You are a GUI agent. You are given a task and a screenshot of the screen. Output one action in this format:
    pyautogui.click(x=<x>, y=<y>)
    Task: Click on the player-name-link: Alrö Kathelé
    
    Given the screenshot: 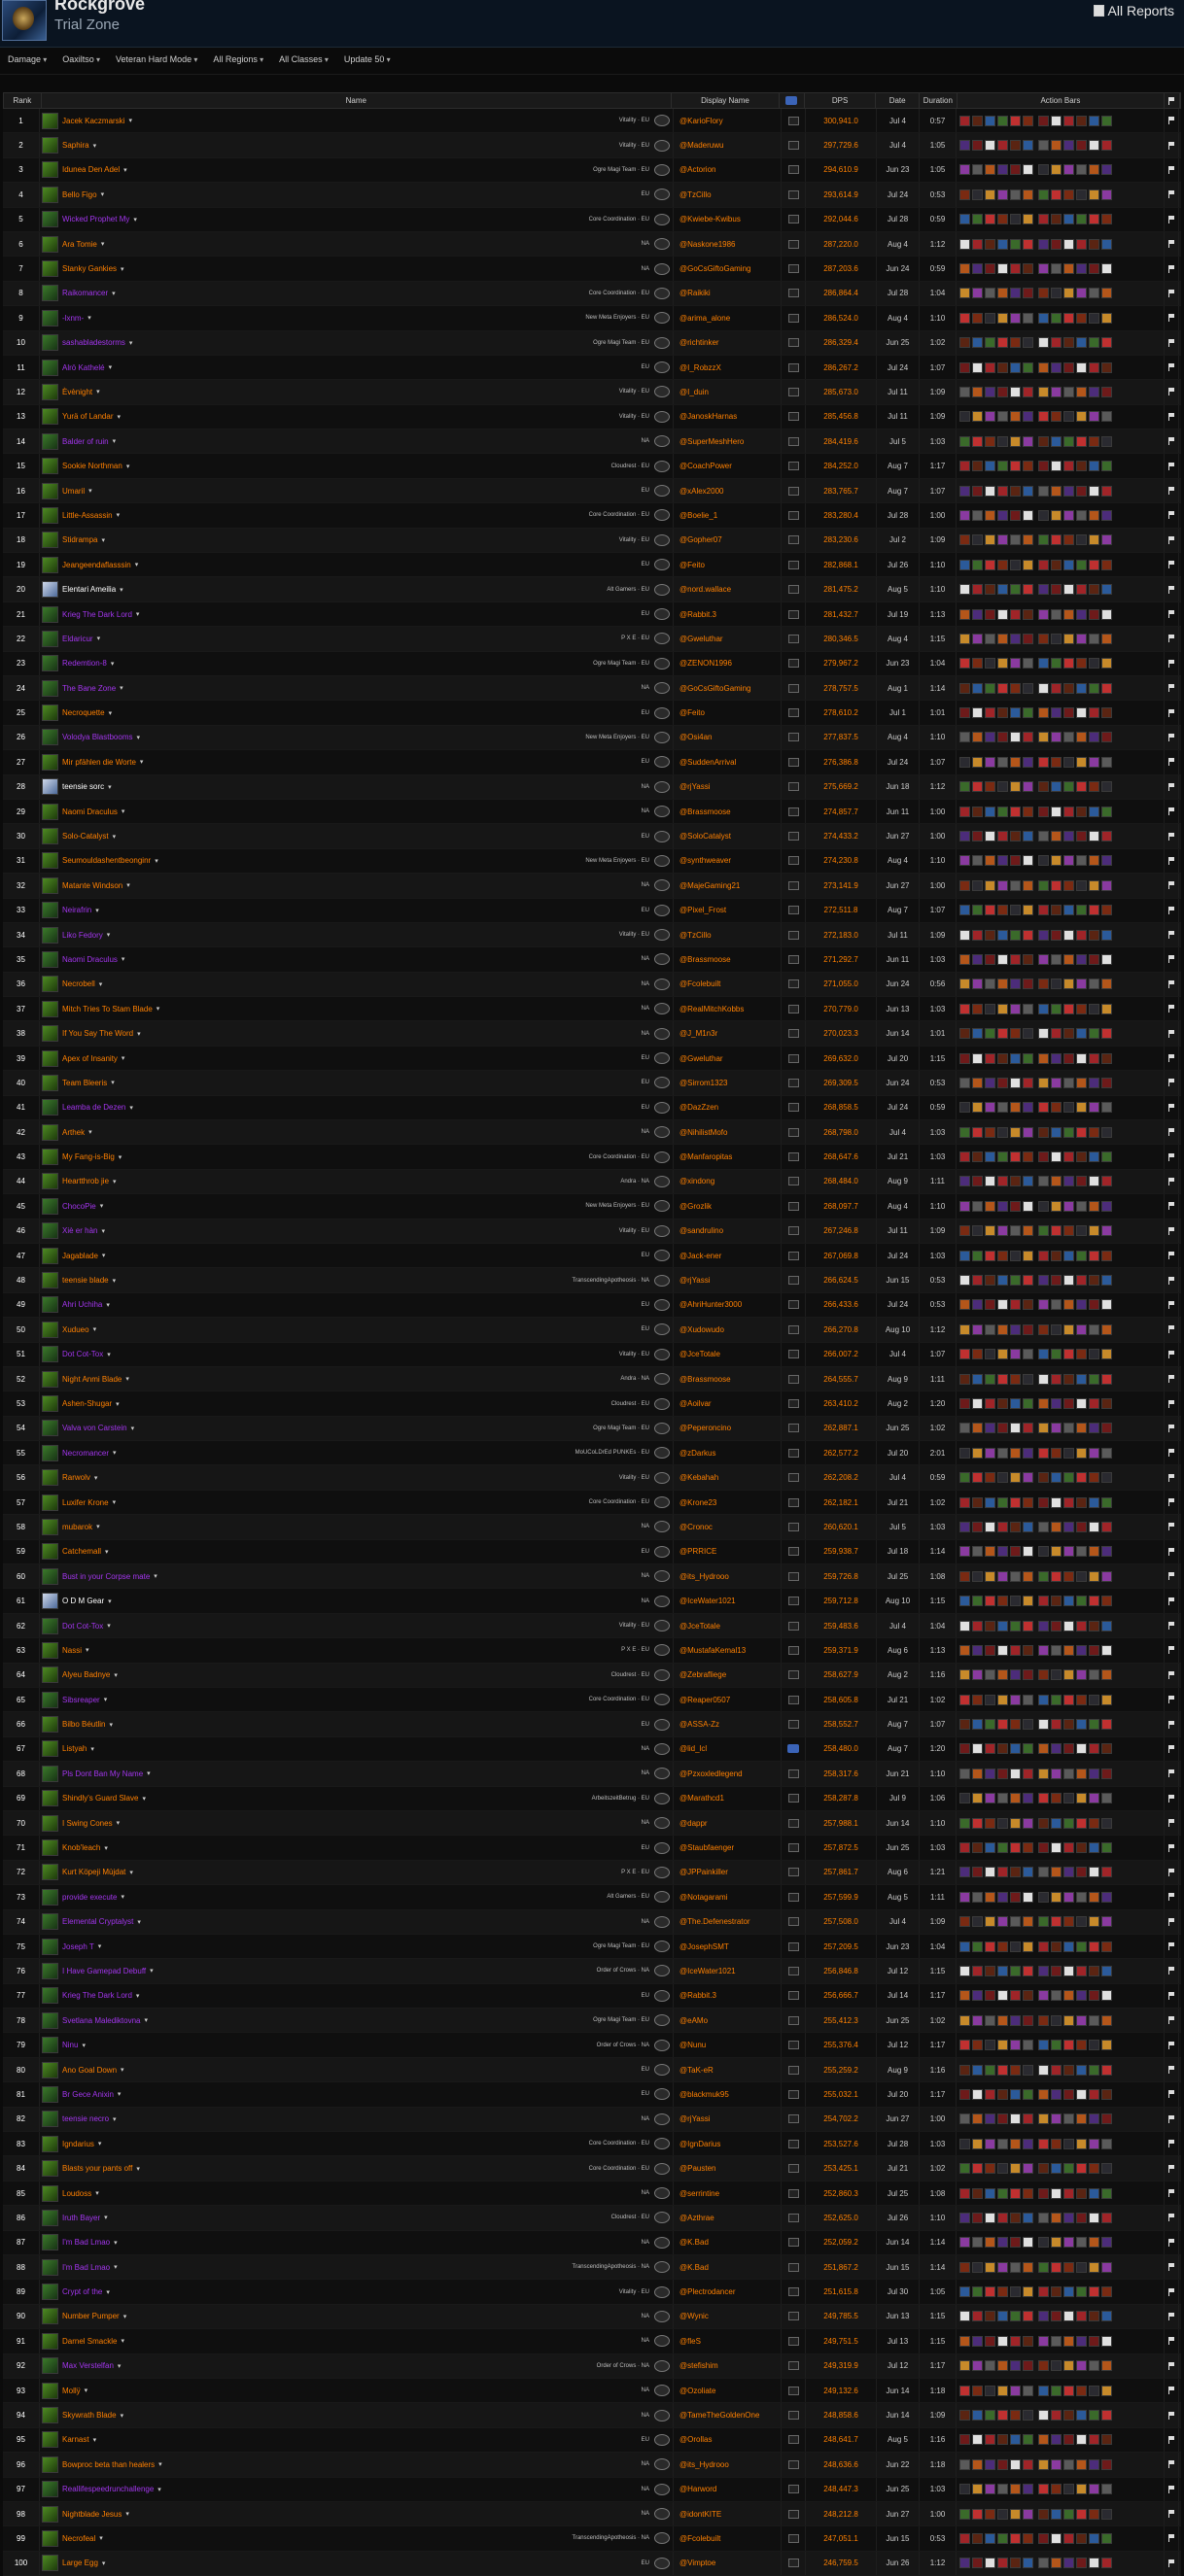 What is the action you would take?
    pyautogui.click(x=83, y=368)
    